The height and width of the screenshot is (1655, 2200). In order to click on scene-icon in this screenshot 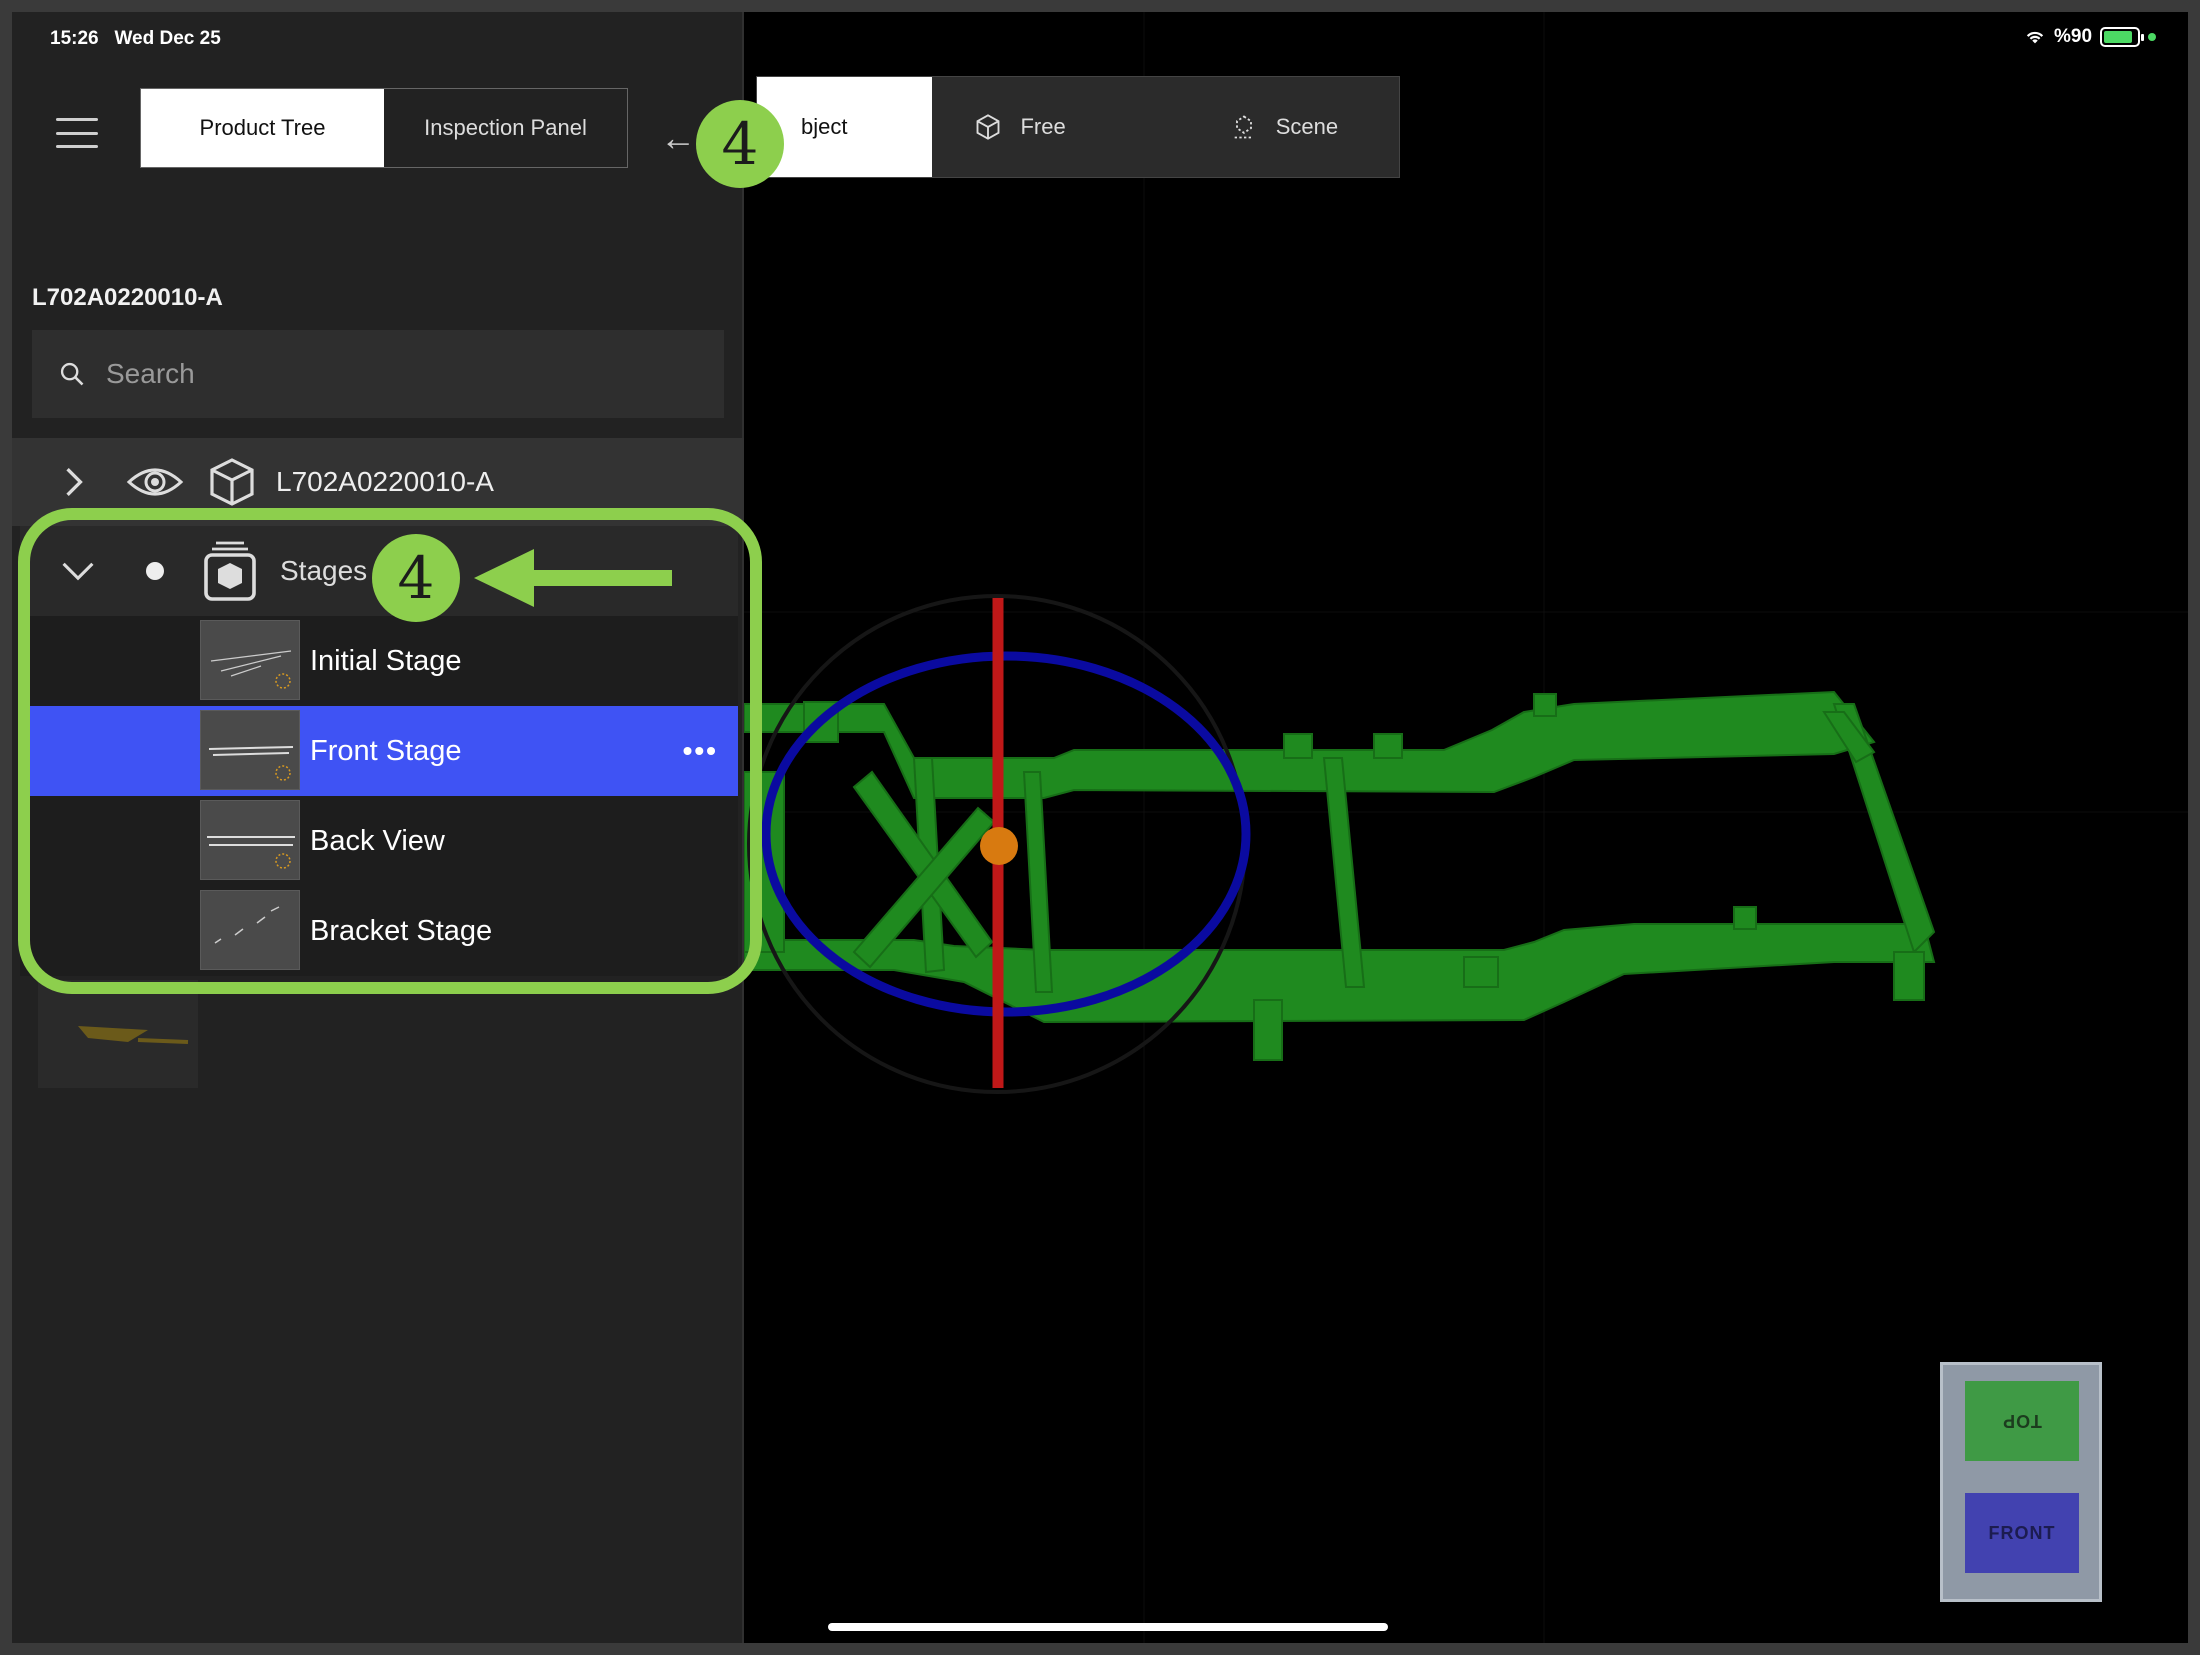, I will do `click(1244, 127)`.